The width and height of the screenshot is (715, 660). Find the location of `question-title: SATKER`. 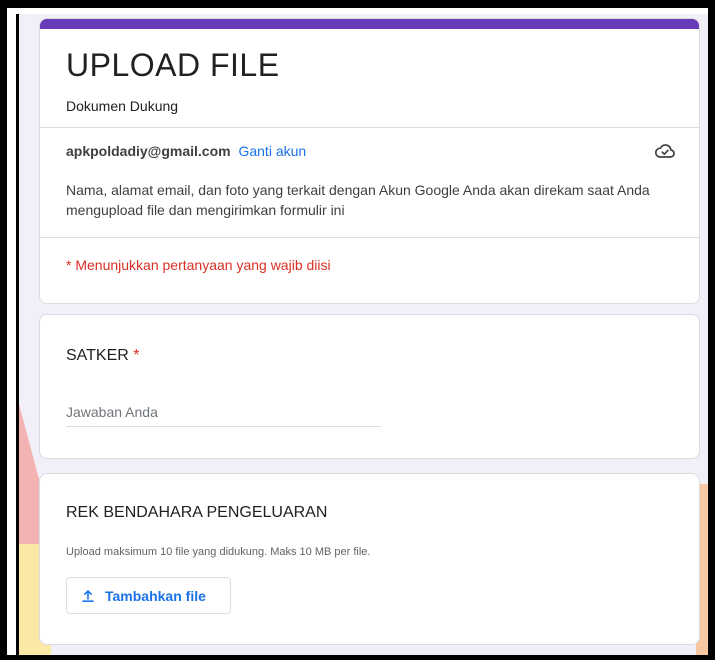

question-title: SATKER is located at coordinates (97, 355).